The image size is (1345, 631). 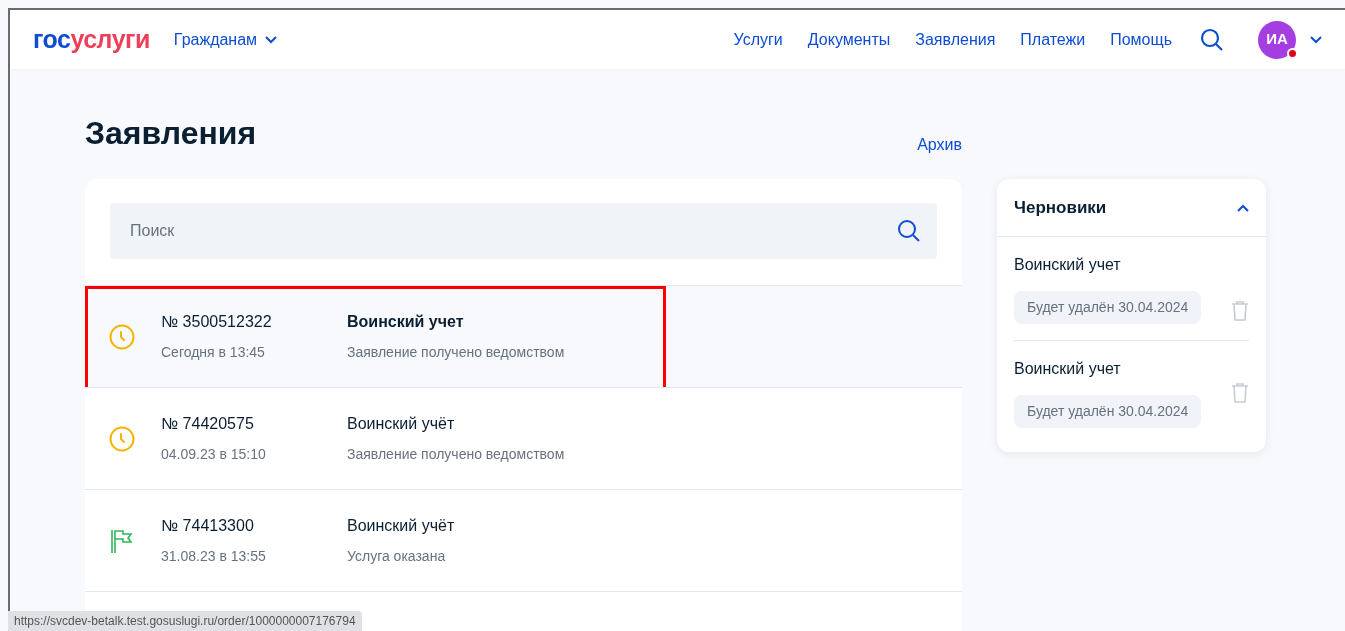 What do you see at coordinates (758, 39) in the screenshot?
I see `nav-link: Услуги` at bounding box center [758, 39].